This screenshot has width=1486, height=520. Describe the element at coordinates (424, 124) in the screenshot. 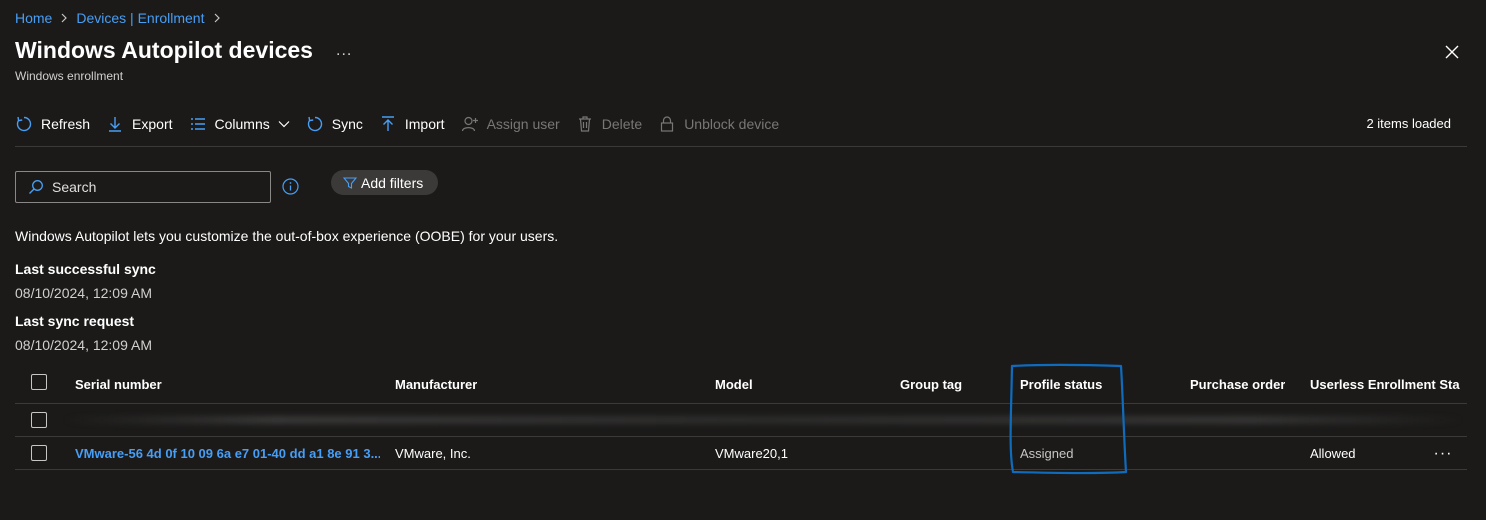

I see `import-label: Import` at that location.